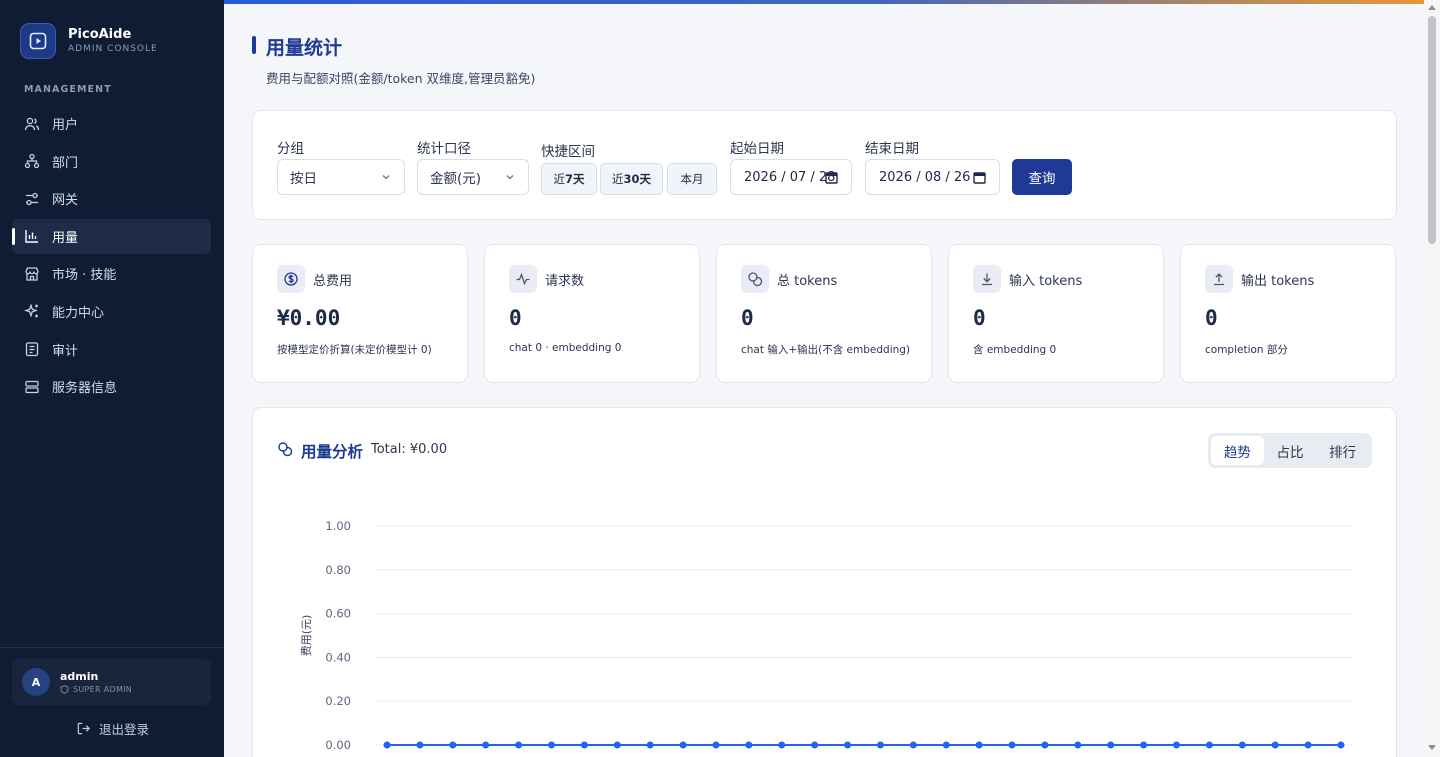 The width and height of the screenshot is (1440, 757). Describe the element at coordinates (32, 311) in the screenshot. I see `sparkle-icon` at that location.